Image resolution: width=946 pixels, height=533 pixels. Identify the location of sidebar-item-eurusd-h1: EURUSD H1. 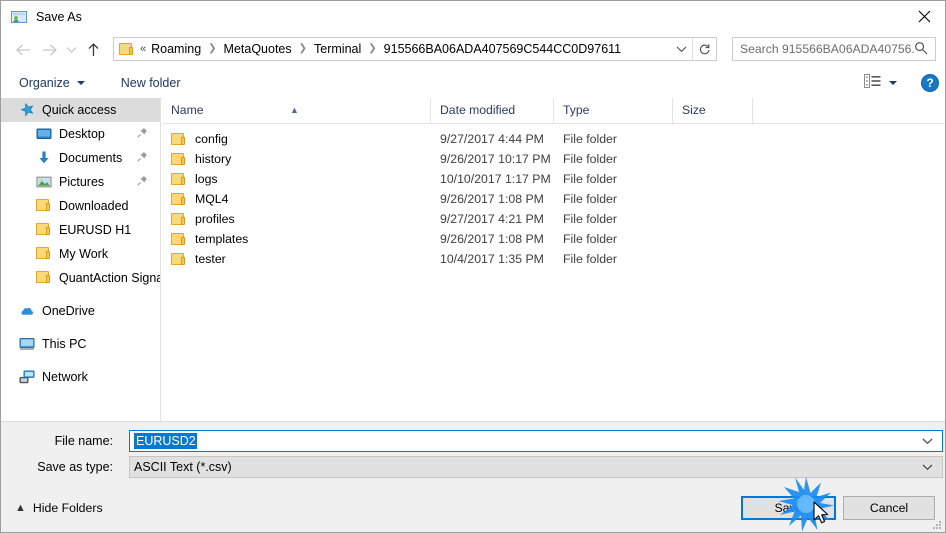
(80, 230).